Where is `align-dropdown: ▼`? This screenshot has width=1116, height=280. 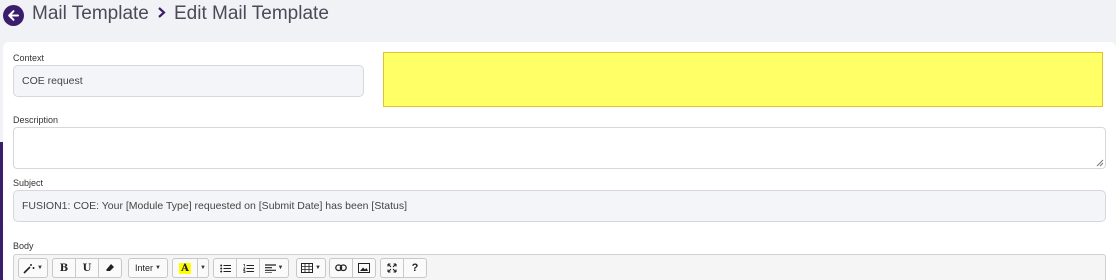 align-dropdown: ▼ is located at coordinates (274, 268).